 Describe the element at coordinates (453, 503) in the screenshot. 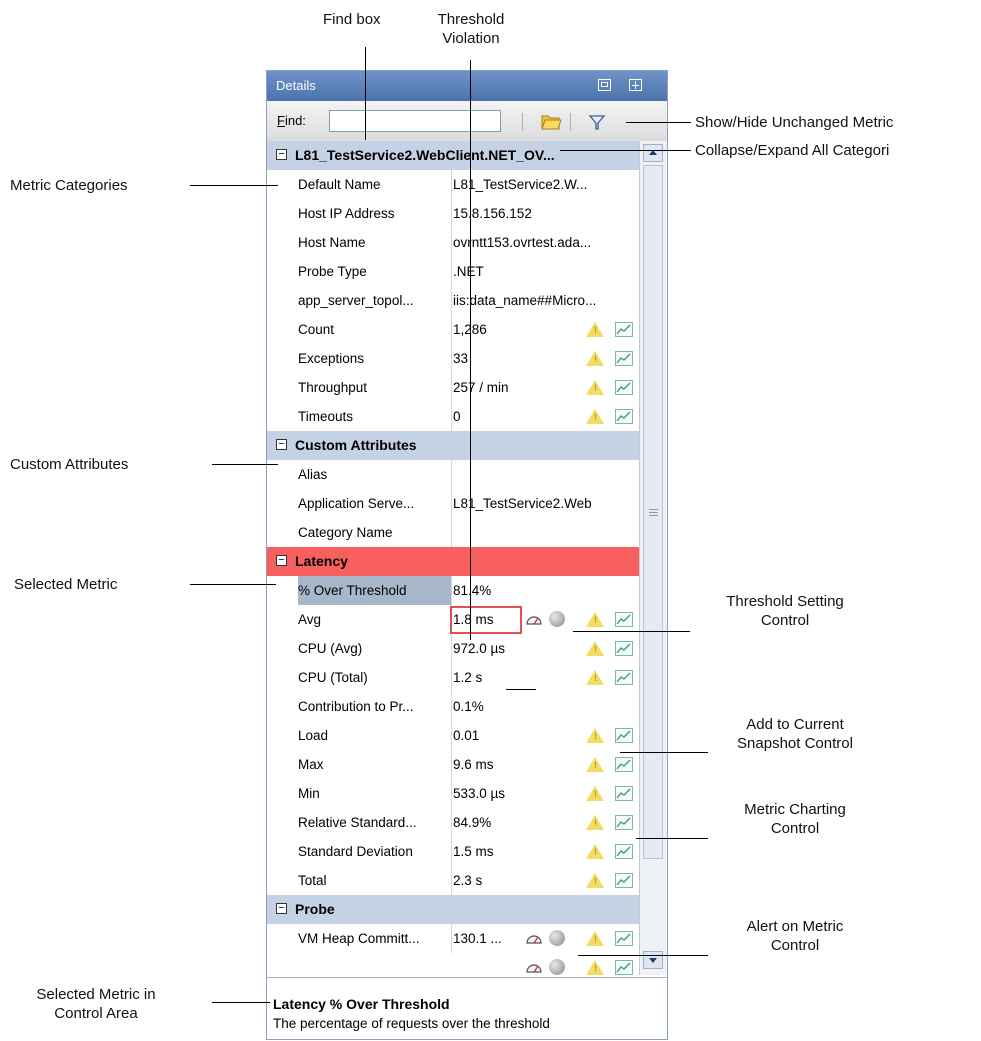

I see `metric-row: Application Serve... L81_TestService2.Web` at that location.